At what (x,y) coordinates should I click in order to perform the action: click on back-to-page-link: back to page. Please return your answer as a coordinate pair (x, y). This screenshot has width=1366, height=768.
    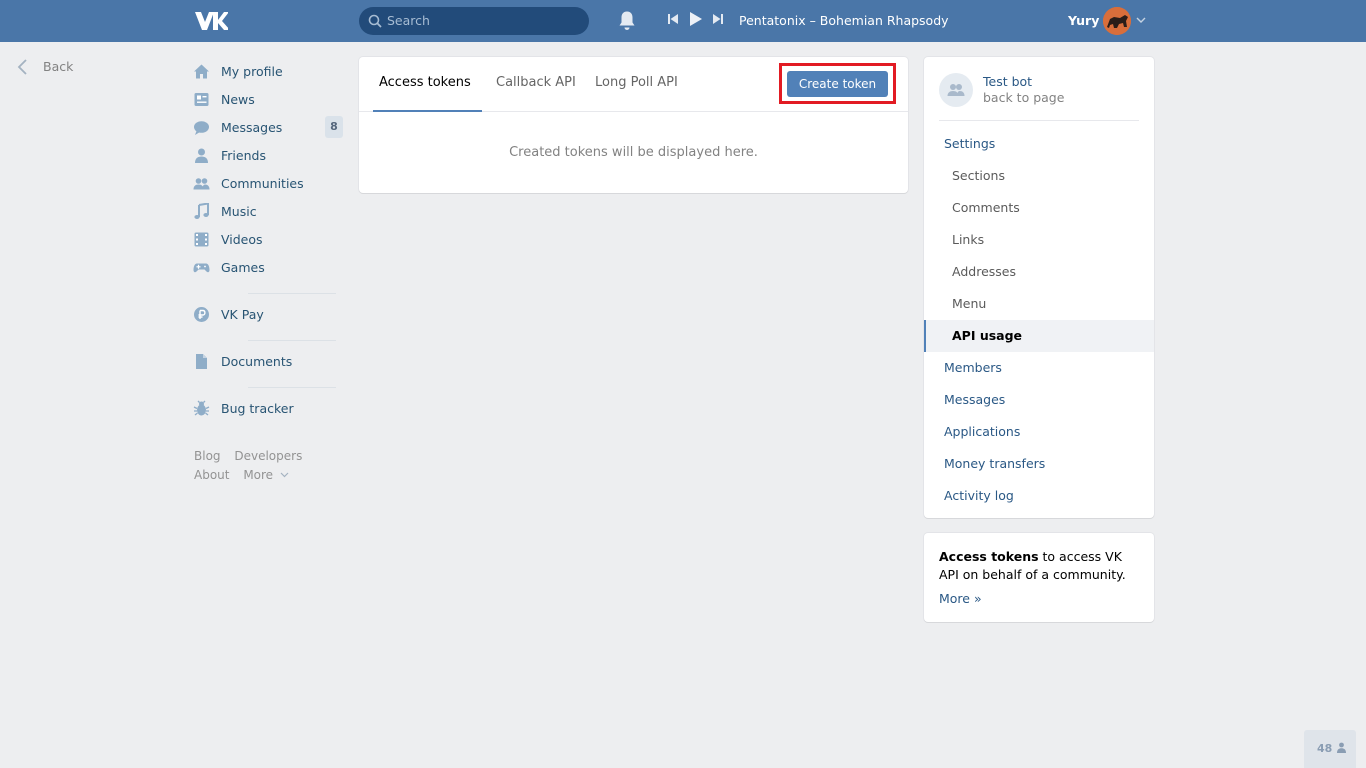
    Looking at the image, I should click on (1023, 97).